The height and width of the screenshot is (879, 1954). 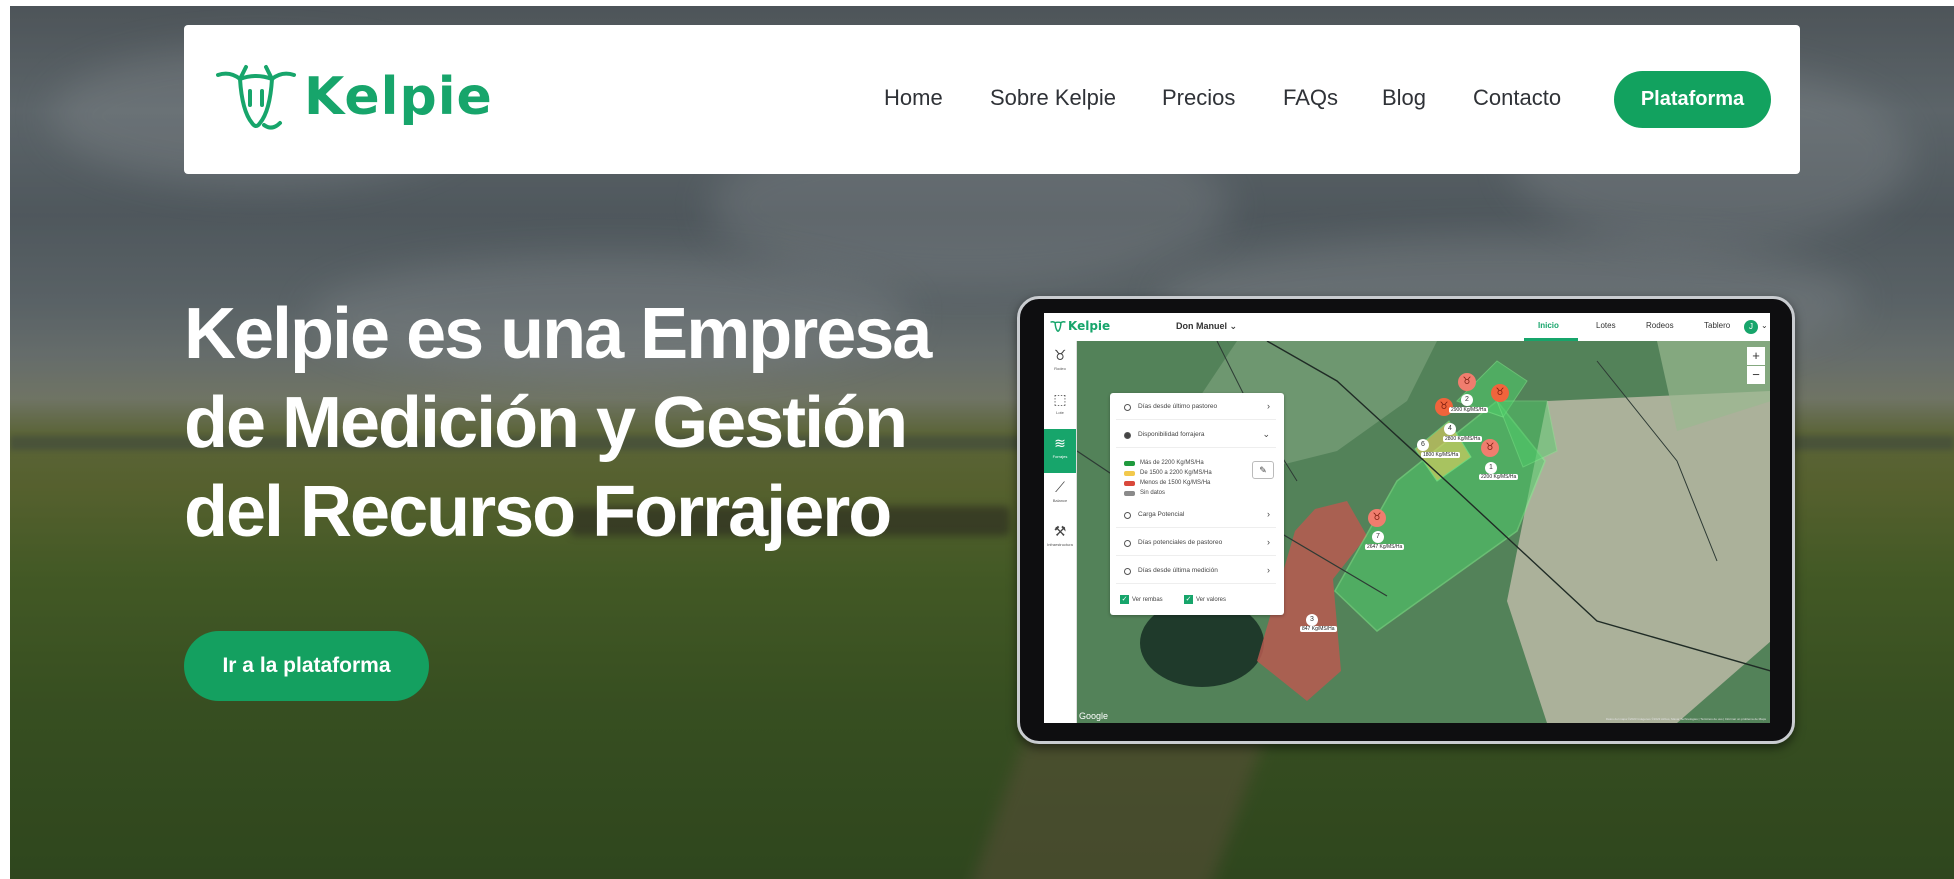 I want to click on lot-value: 2200 Kg/MS/Ha, so click(x=1499, y=477).